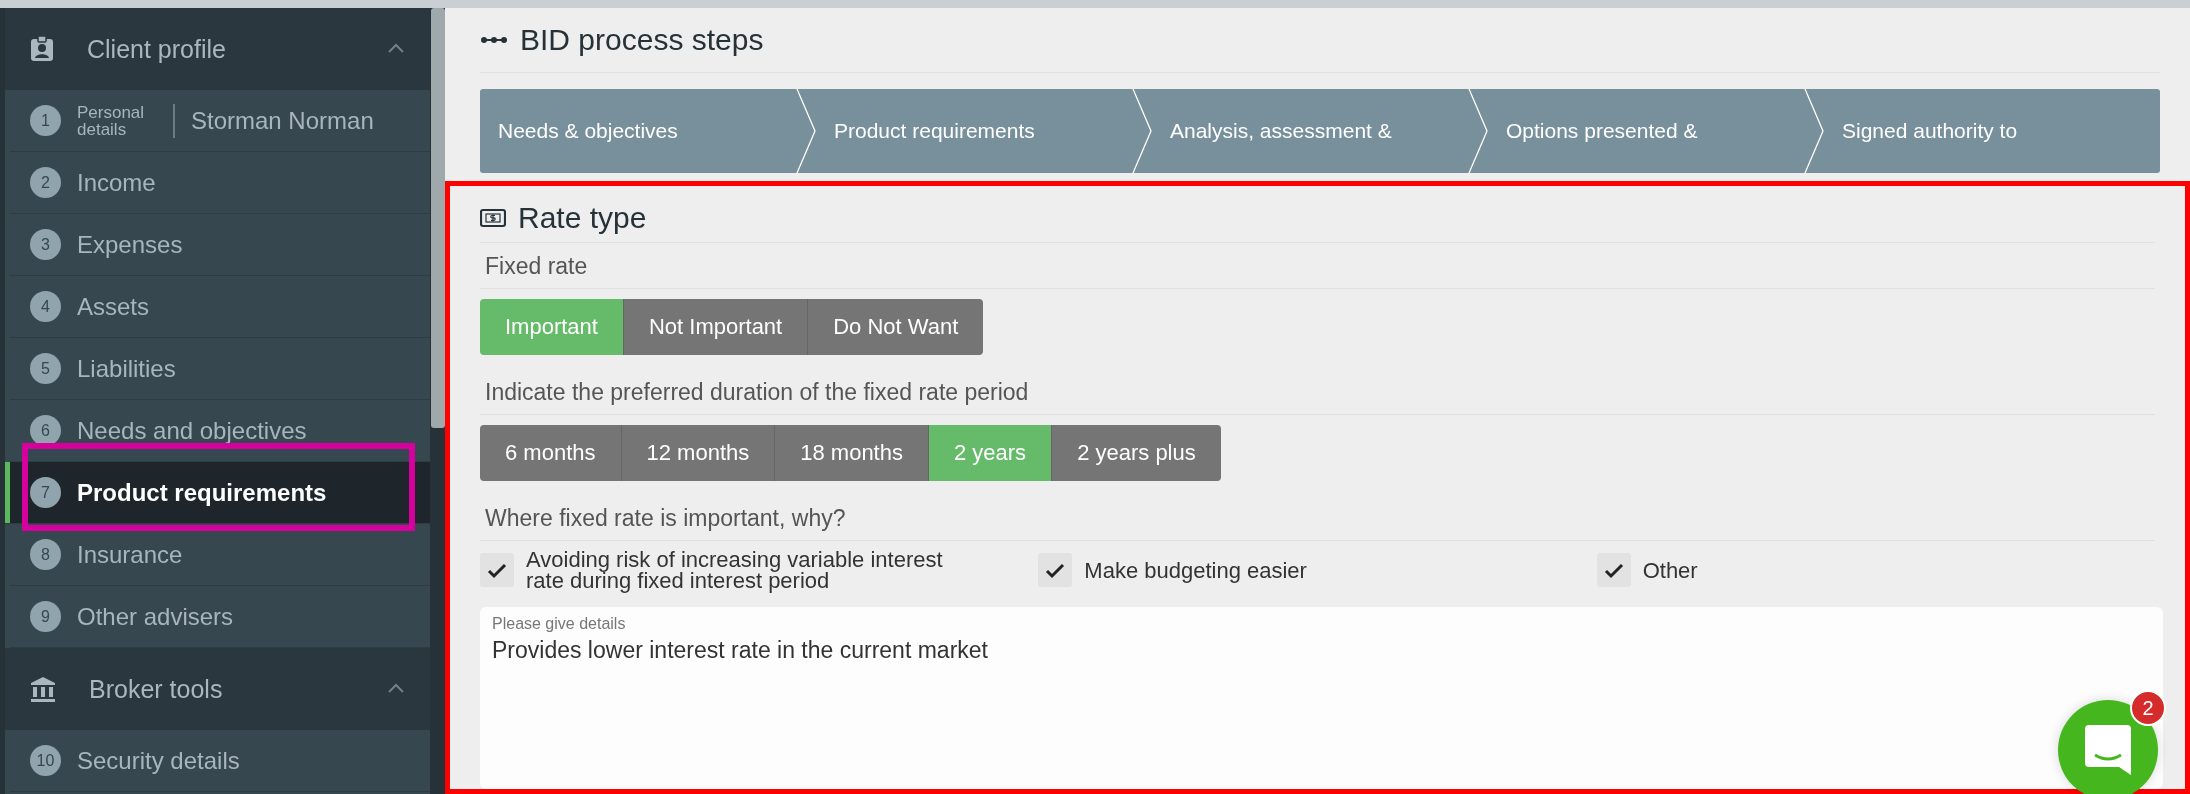 This screenshot has height=794, width=2190. I want to click on process-step: Analysis, assessment &, so click(1281, 131).